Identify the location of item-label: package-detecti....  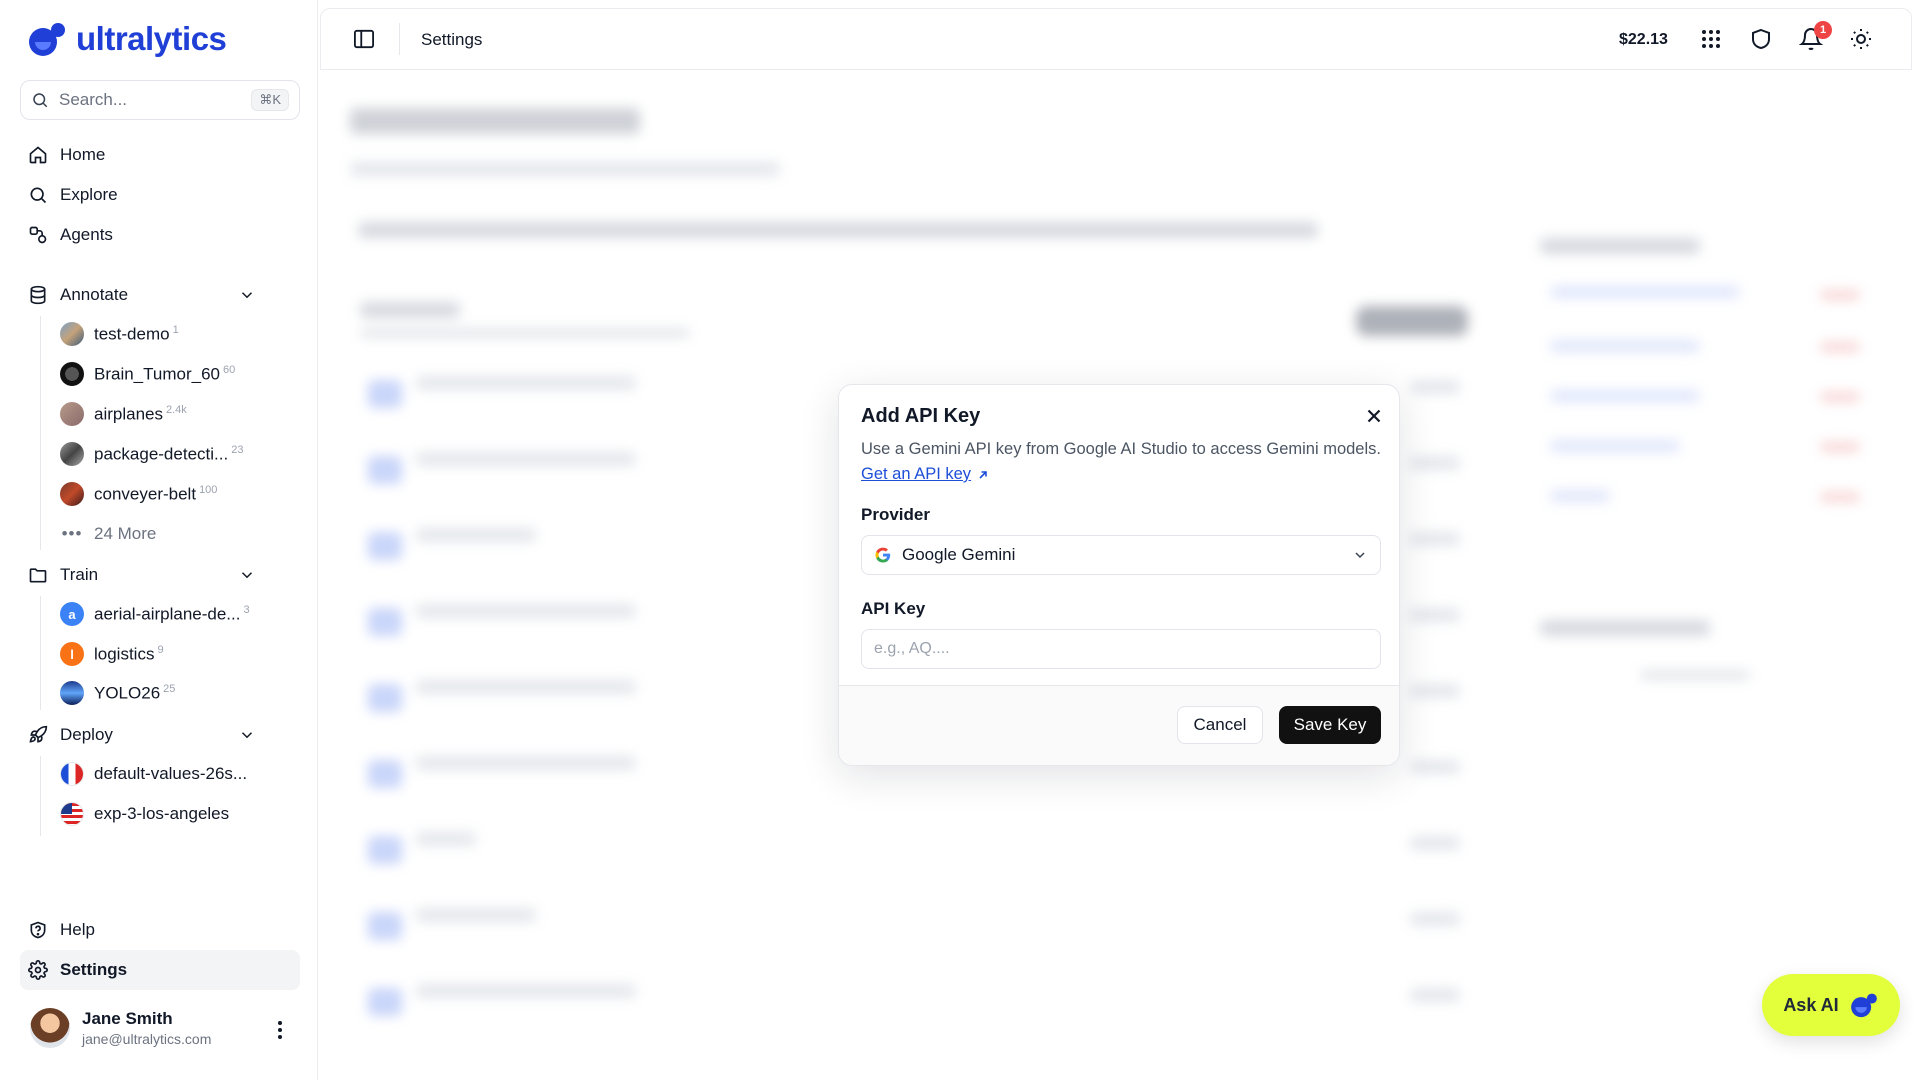
(161, 454).